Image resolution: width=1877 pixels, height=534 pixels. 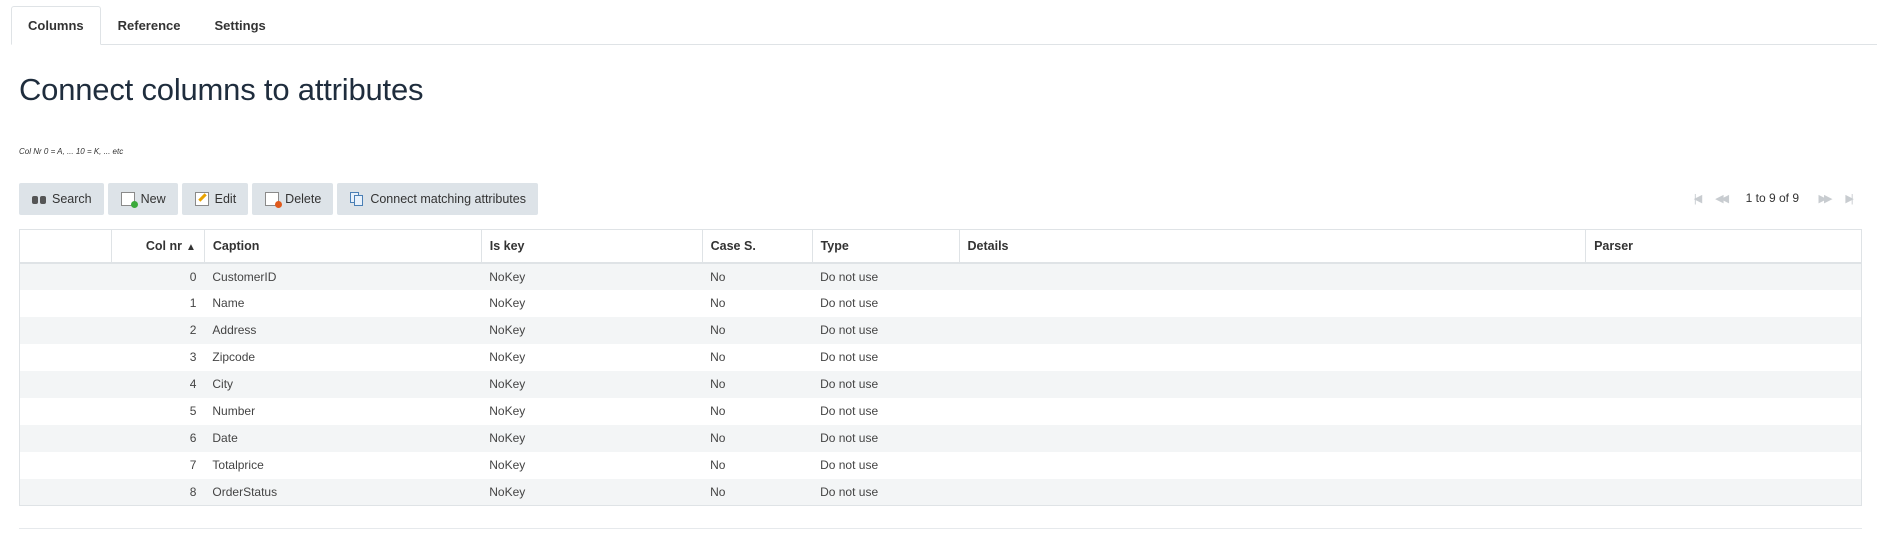 I want to click on sort-ascending-icon: ▲, so click(x=190, y=247).